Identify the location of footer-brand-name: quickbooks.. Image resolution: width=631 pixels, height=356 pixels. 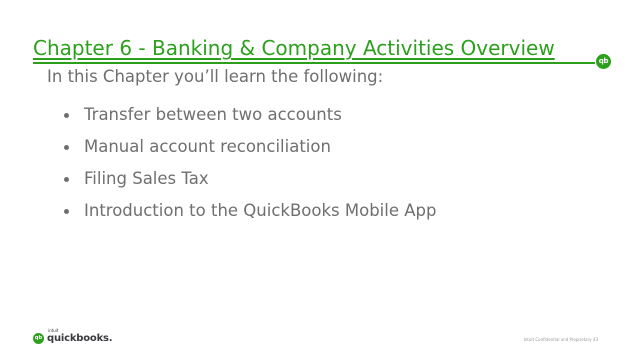
(80, 338).